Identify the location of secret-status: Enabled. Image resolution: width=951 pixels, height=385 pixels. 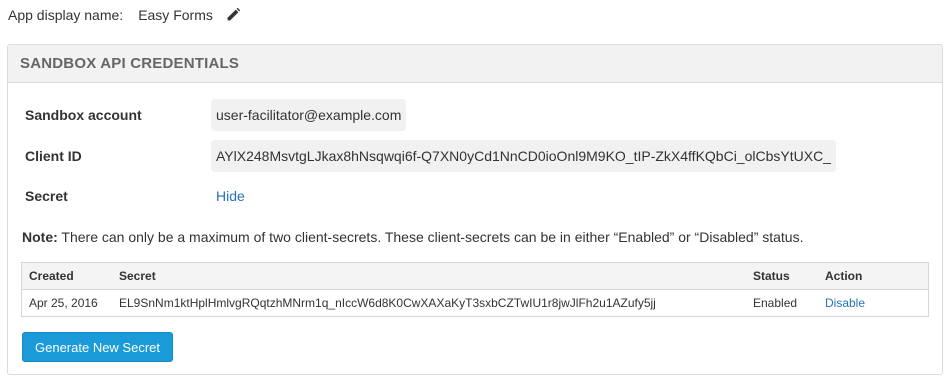
(775, 303).